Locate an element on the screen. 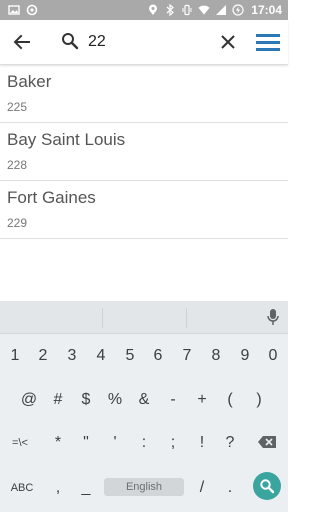  search-action-button is located at coordinates (267, 486).